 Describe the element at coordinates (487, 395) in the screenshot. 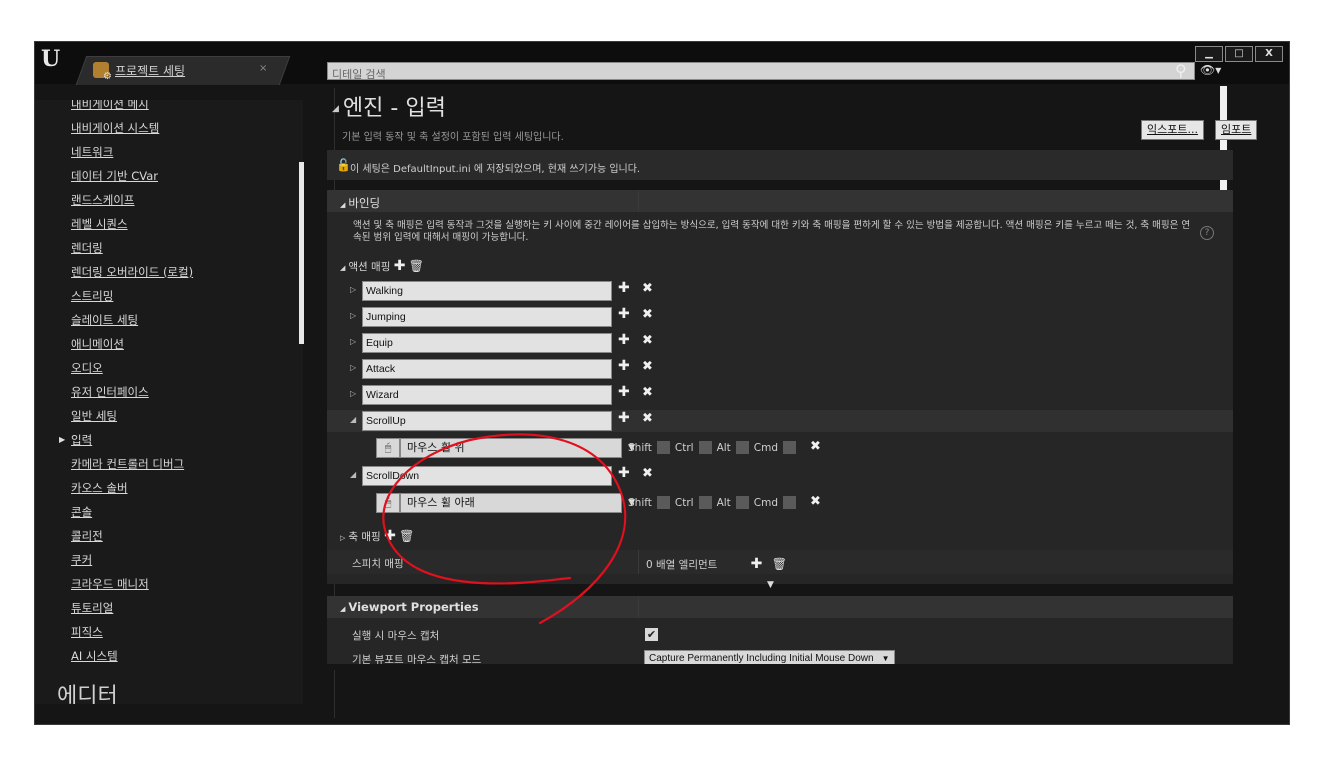

I see `action-name-field: Wizard` at that location.